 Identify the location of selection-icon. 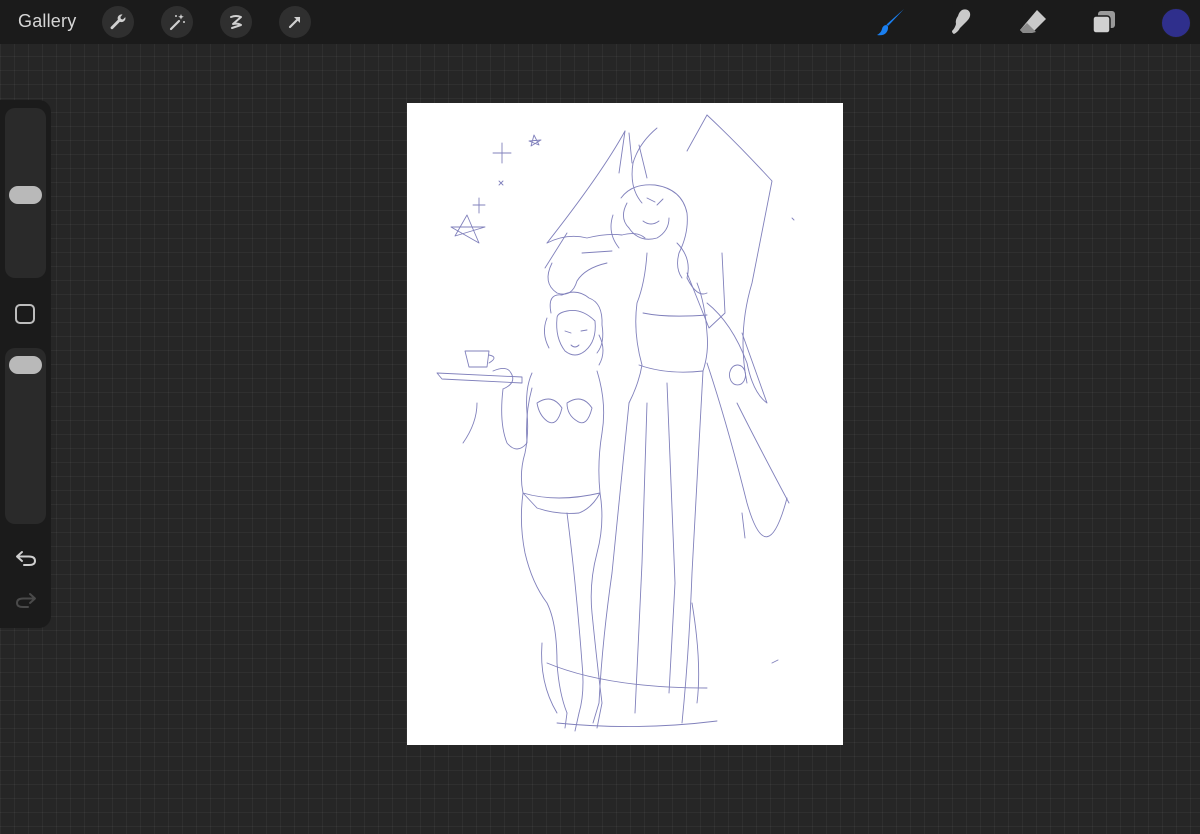
(236, 22).